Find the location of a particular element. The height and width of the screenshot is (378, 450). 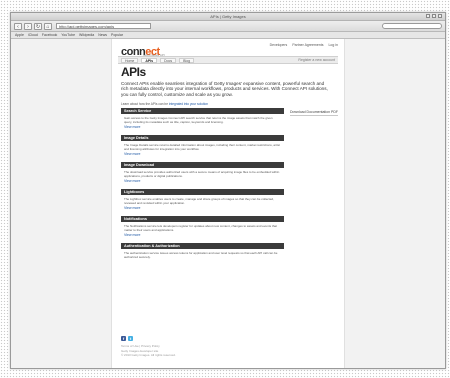

close-button is located at coordinates (440, 16).